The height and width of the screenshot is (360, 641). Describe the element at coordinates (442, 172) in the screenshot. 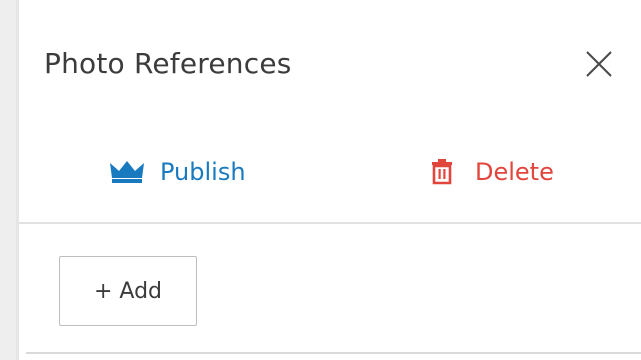

I see `trash-icon` at that location.